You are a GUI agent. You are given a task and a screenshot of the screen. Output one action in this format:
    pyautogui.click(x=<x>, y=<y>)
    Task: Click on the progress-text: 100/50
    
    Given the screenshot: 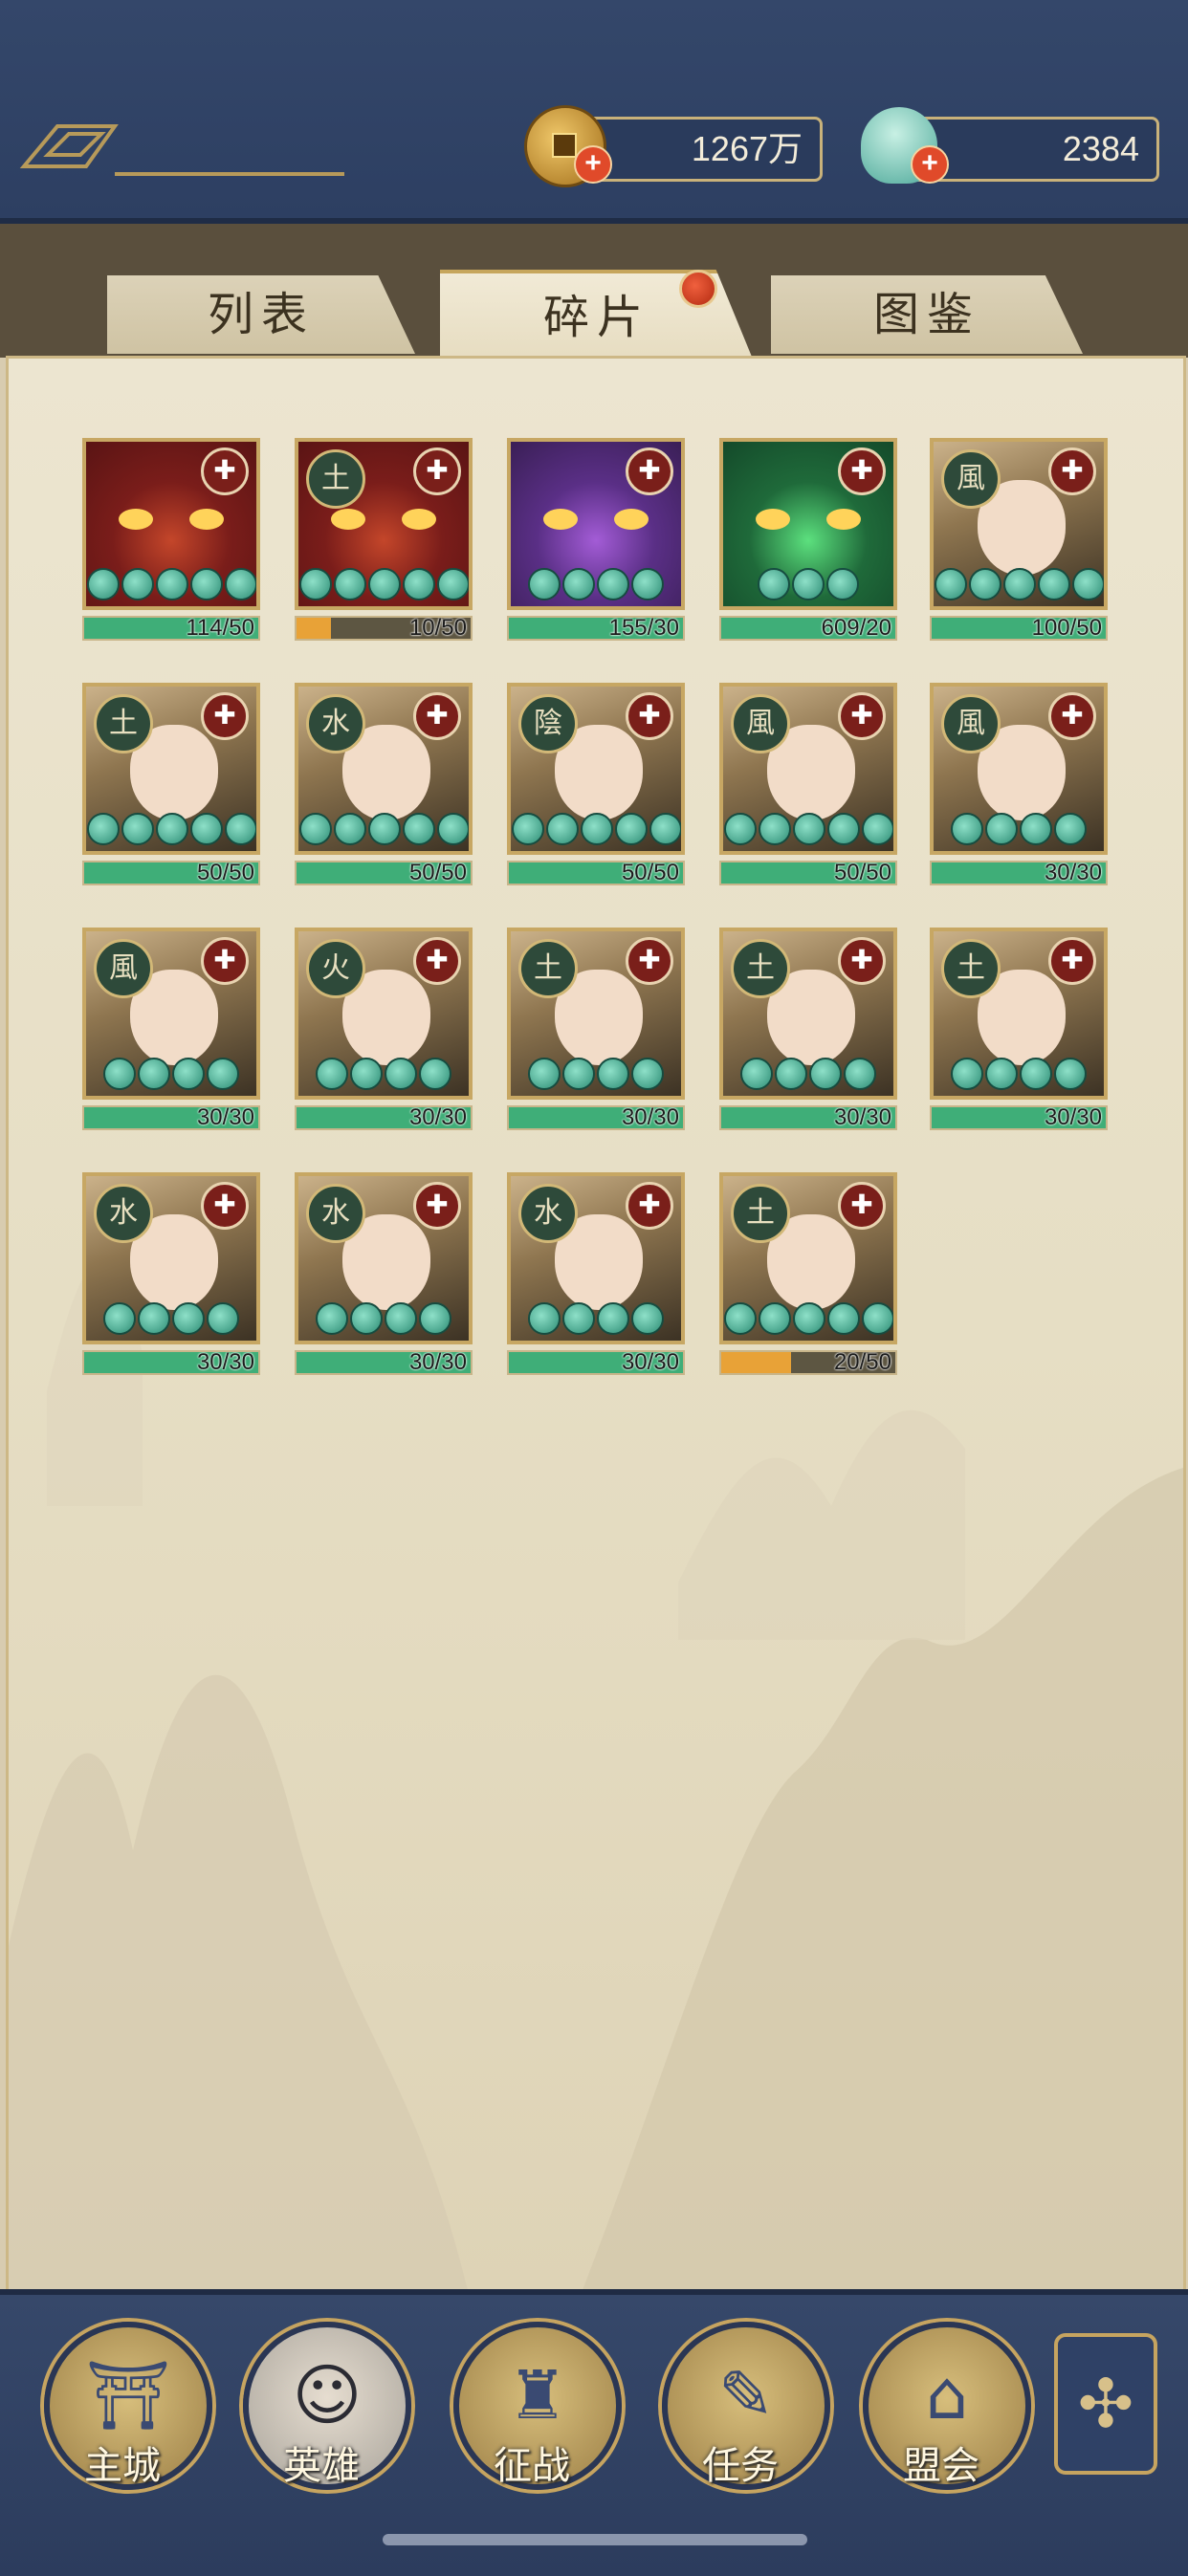 What is the action you would take?
    pyautogui.click(x=1066, y=628)
    